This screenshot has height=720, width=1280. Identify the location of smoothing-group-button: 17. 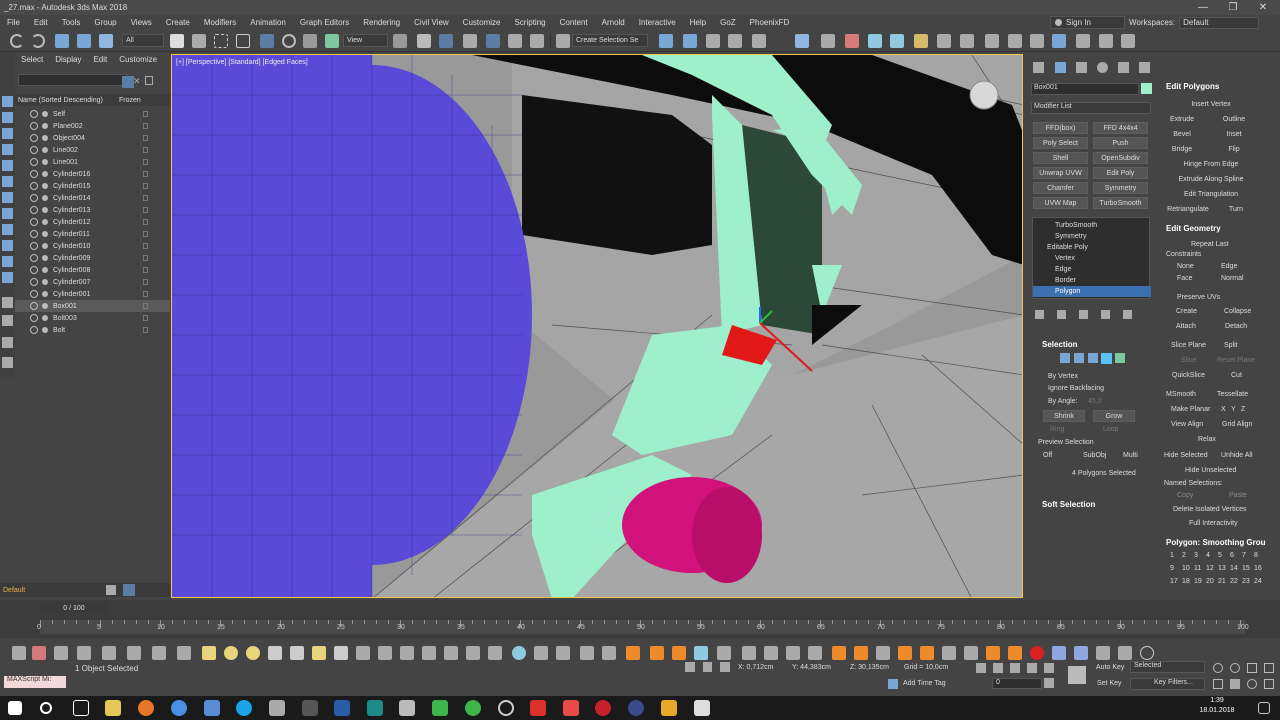
(1174, 581).